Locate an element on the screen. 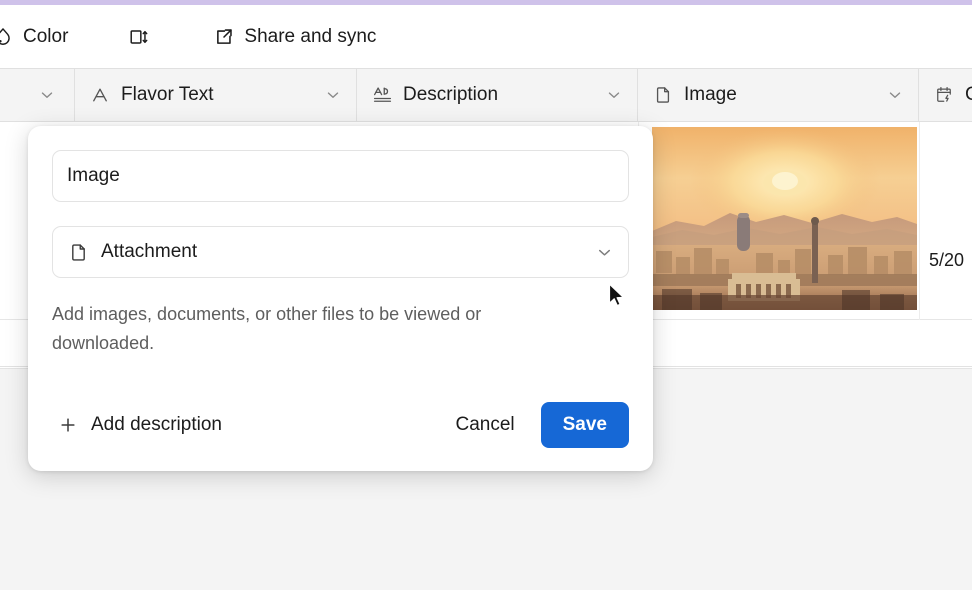  grid-column-header-row: Flavor Text Description Image C is located at coordinates (486, 95).